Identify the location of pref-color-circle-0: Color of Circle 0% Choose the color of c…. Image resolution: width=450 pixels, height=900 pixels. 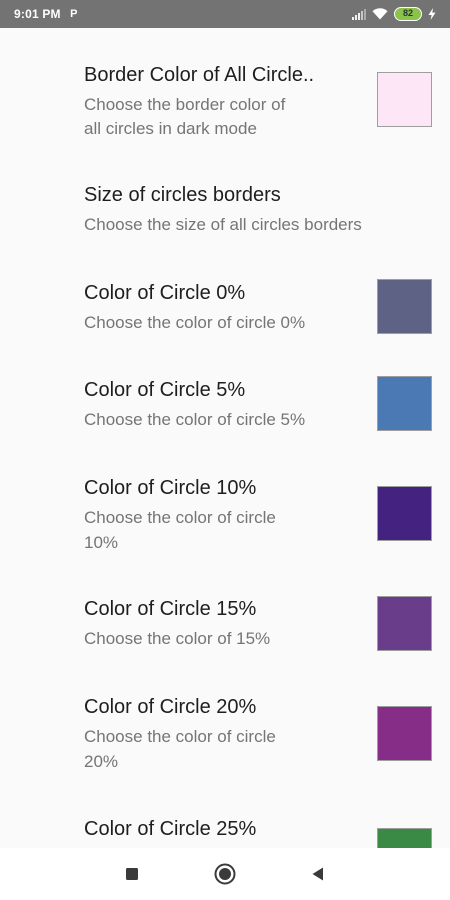
(225, 311).